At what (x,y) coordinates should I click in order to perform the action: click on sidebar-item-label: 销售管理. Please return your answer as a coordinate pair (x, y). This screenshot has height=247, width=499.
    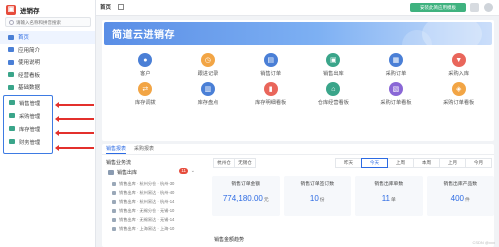
    Looking at the image, I should click on (30, 103).